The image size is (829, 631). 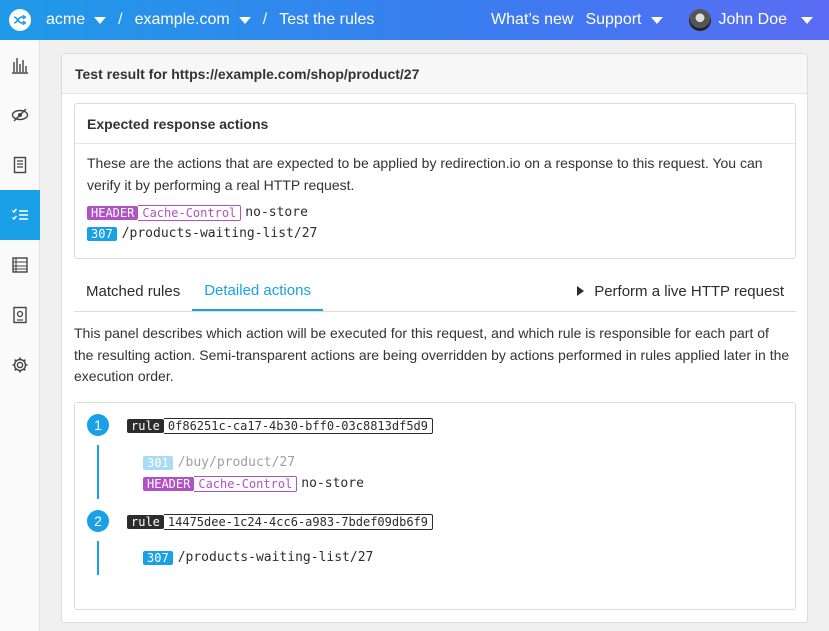 I want to click on sidebar-item-certificates, so click(x=20, y=315).